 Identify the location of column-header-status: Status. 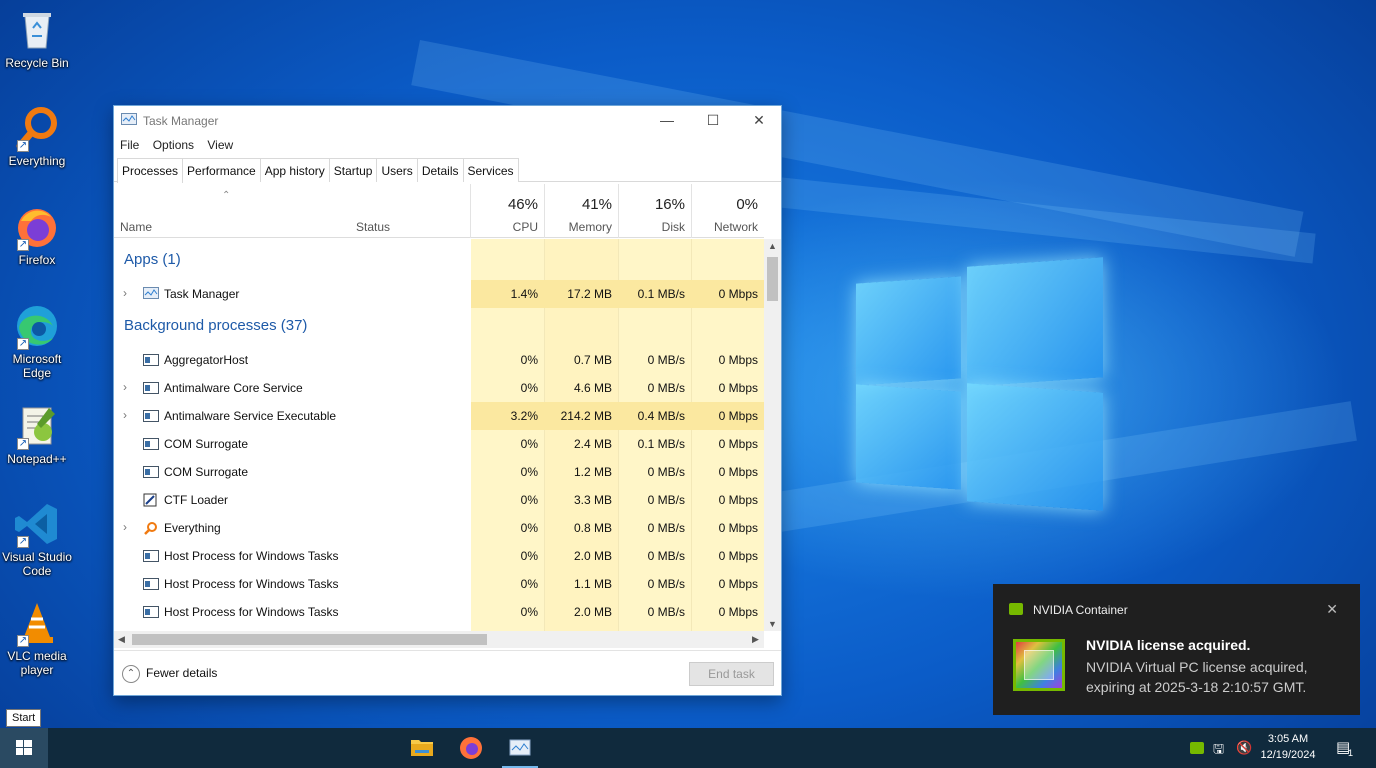
(410, 211).